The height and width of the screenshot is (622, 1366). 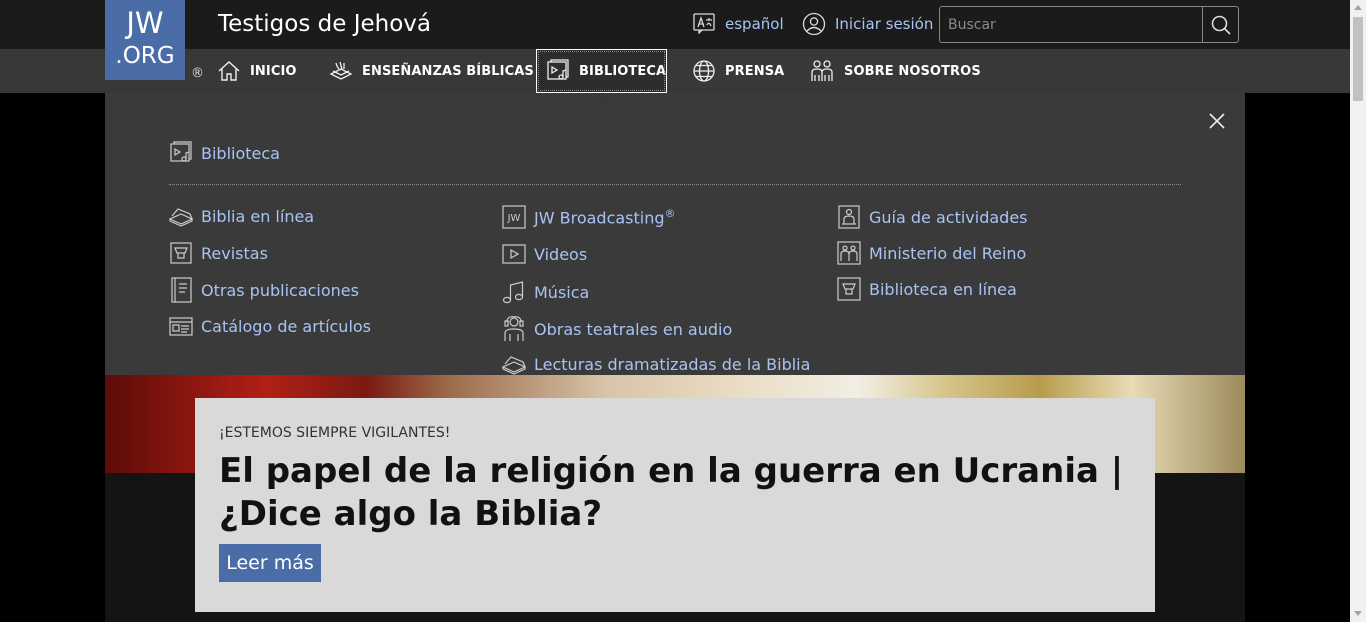 What do you see at coordinates (1358, 311) in the screenshot?
I see `page-scrollbar` at bounding box center [1358, 311].